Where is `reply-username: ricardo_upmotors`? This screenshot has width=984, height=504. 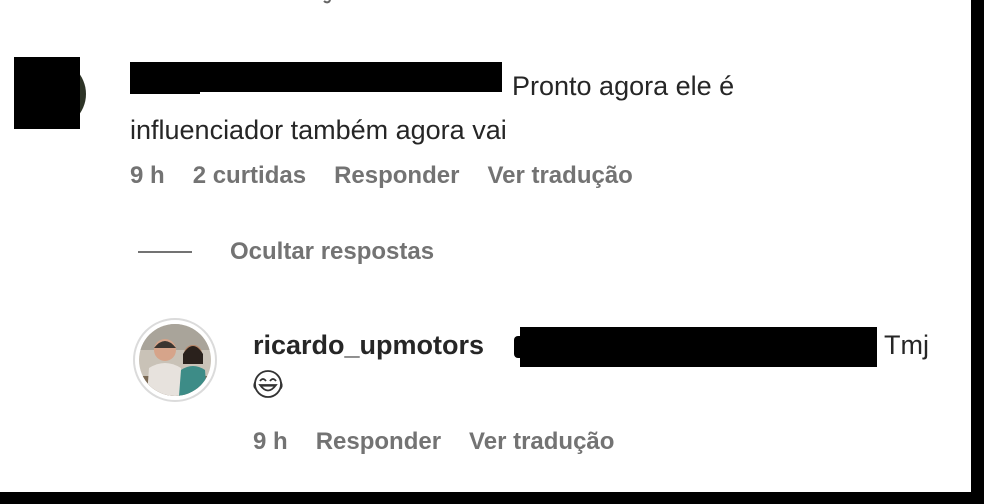
reply-username: ricardo_upmotors is located at coordinates (368, 345).